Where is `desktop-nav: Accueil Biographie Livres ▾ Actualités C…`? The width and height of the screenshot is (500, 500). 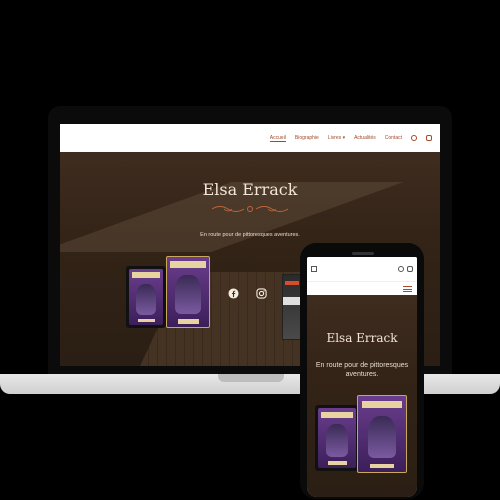
desktop-nav: Accueil Biographie Livres ▾ Actualités C… is located at coordinates (250, 138).